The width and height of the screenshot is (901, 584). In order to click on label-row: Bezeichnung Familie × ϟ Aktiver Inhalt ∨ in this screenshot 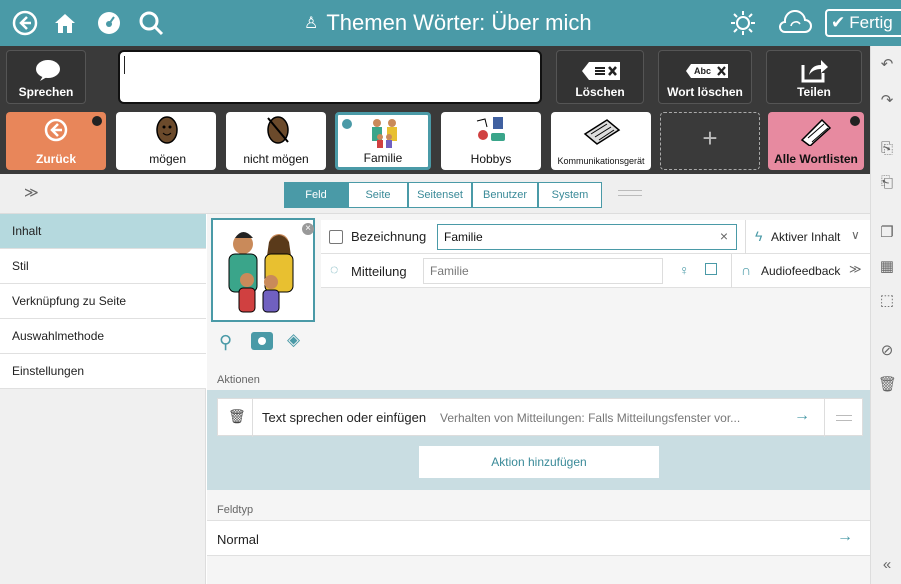, I will do `click(595, 237)`.